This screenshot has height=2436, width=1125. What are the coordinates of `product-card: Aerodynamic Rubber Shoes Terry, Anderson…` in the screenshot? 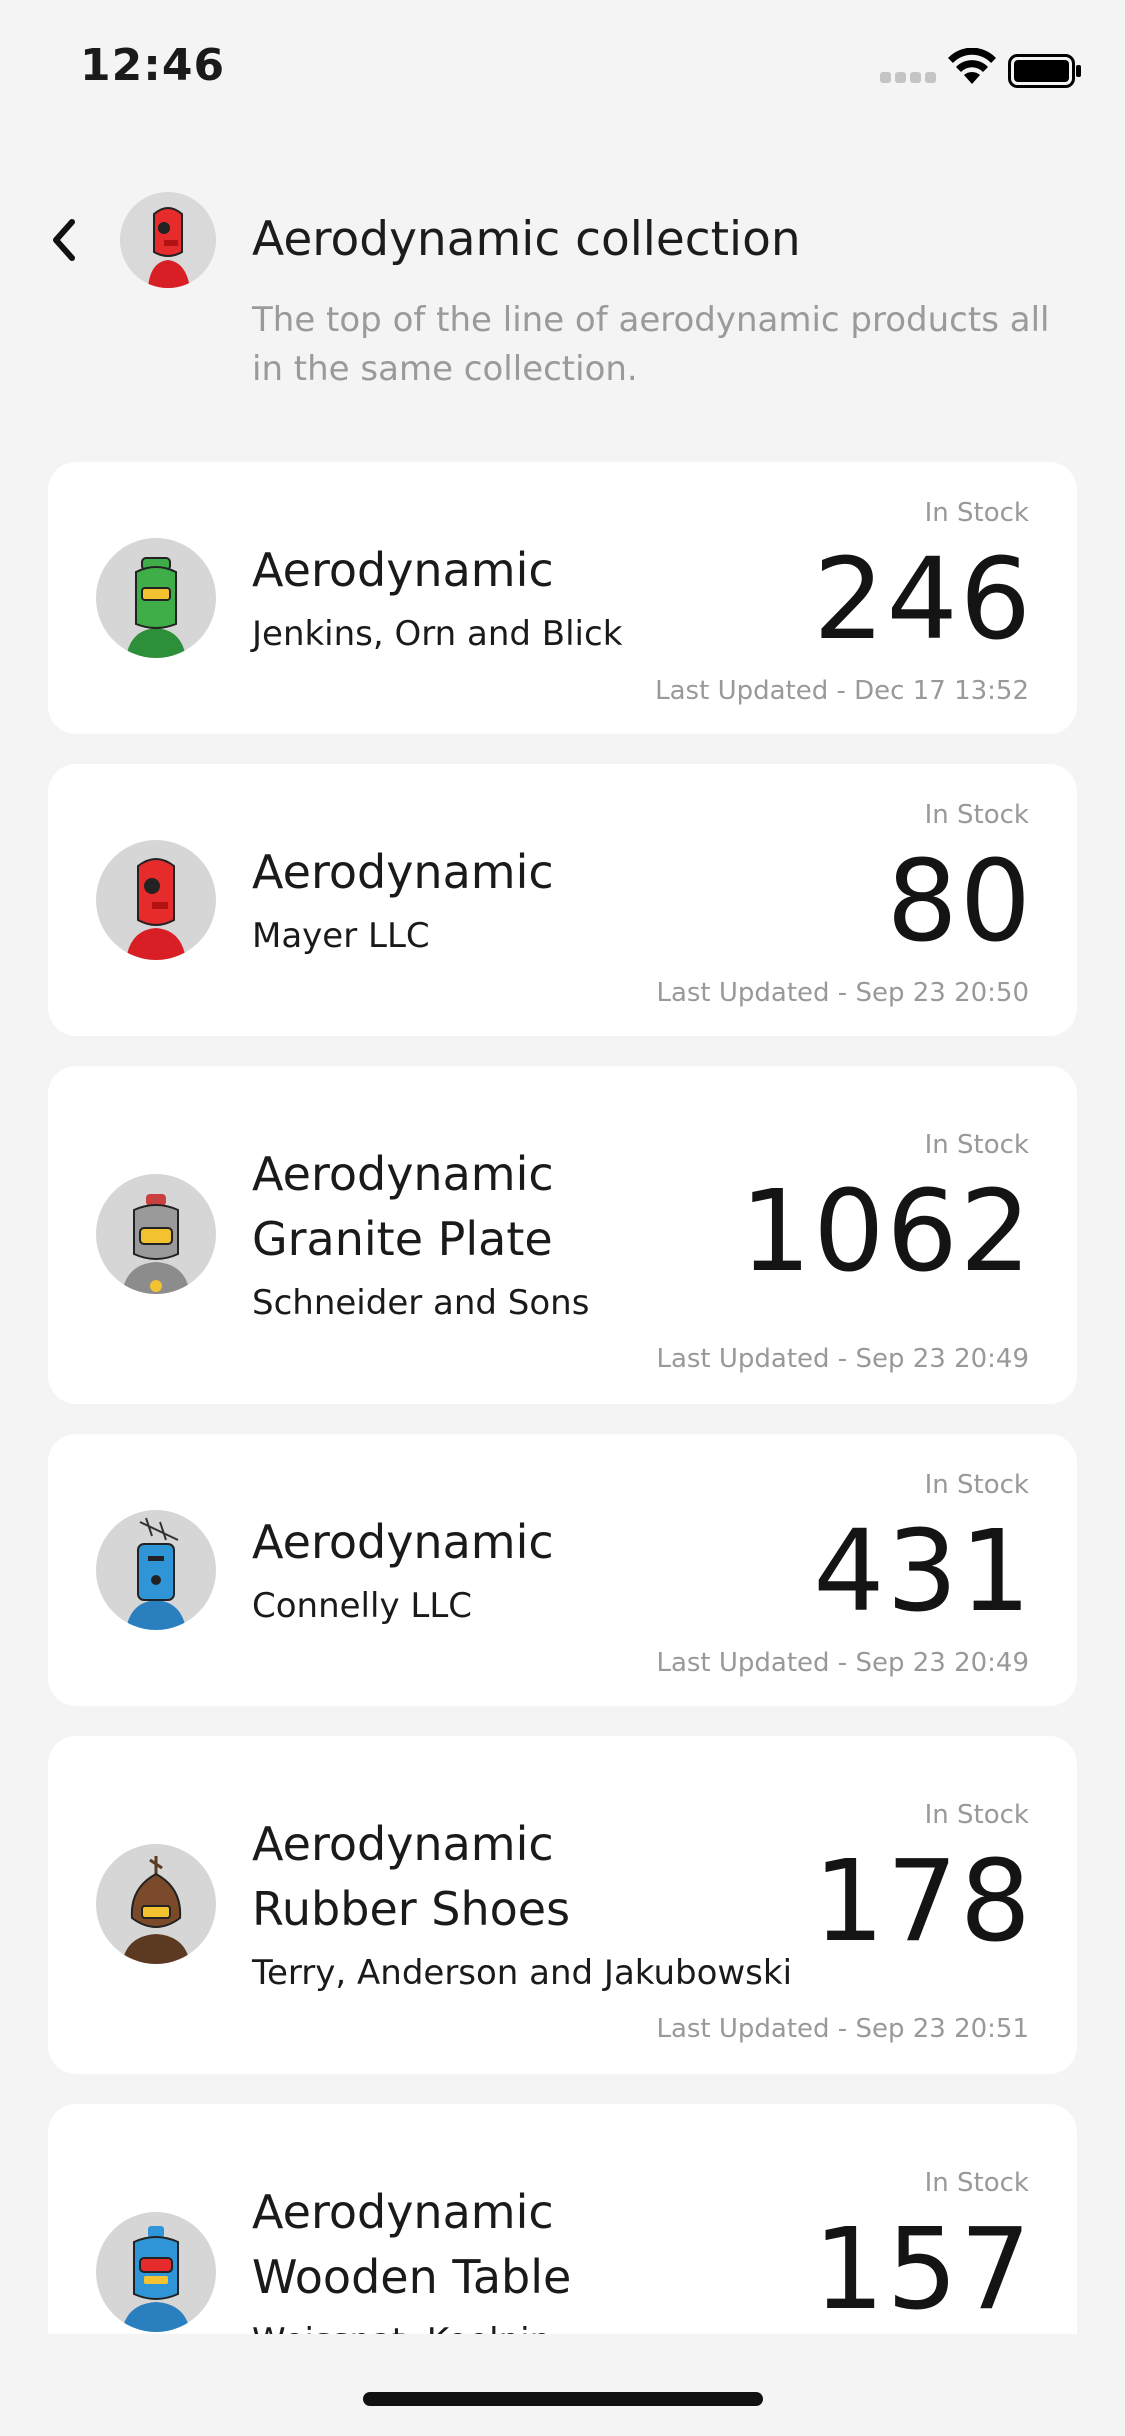 It's located at (562, 1905).